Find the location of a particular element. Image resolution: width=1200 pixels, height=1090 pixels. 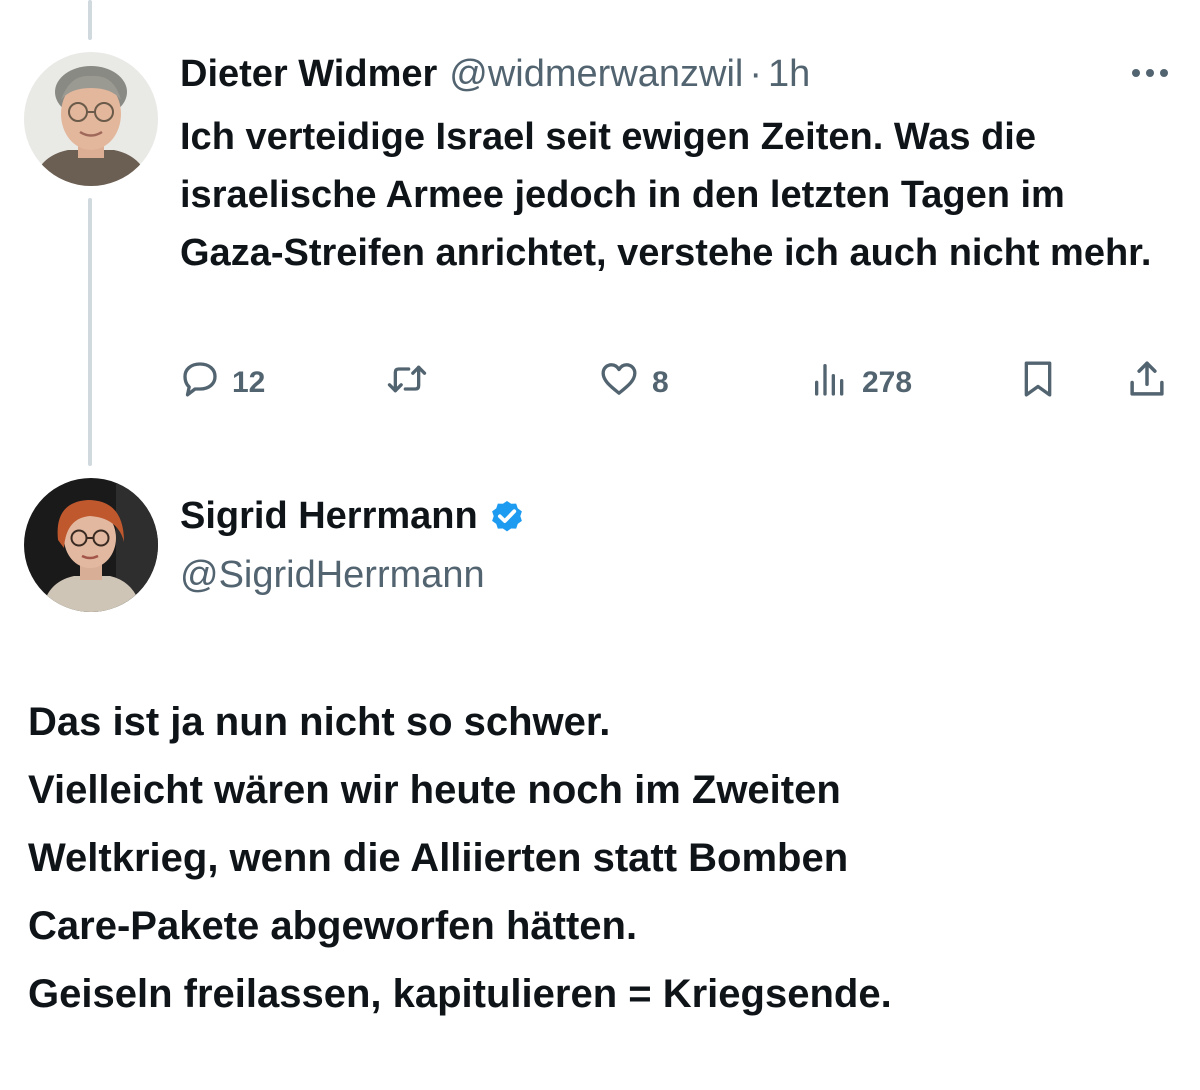

timestamp: 1h is located at coordinates (789, 74).